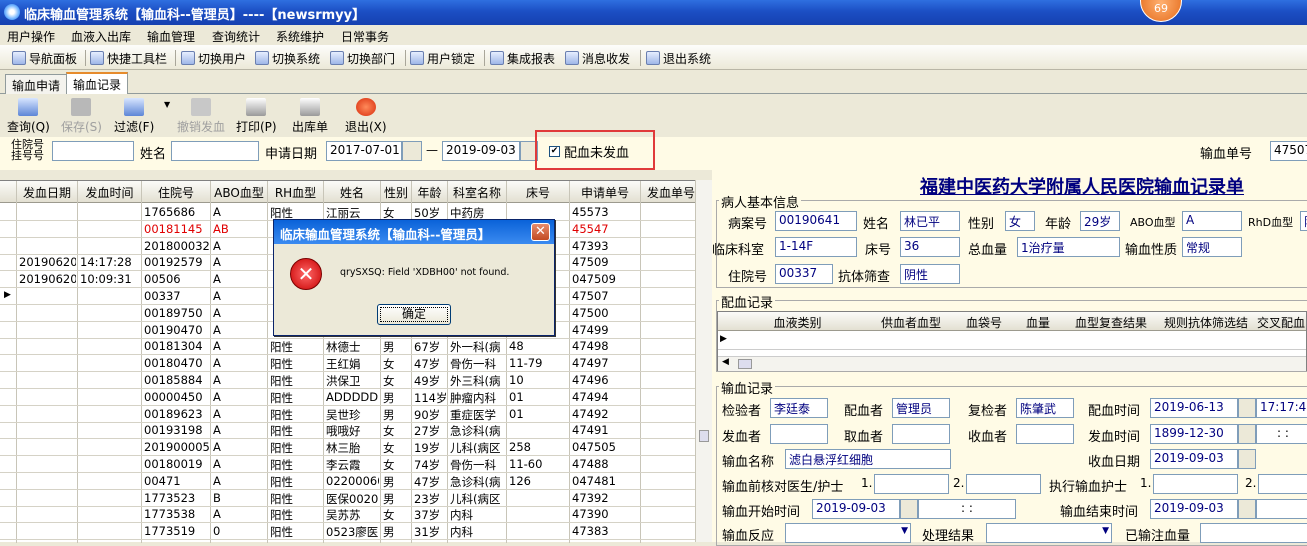 Image resolution: width=1307 pixels, height=546 pixels. What do you see at coordinates (356, 515) in the screenshot?
I see `table-row: 1773538 A 阳性 吴苏苏 女 37岁 内科 47390` at bounding box center [356, 515].